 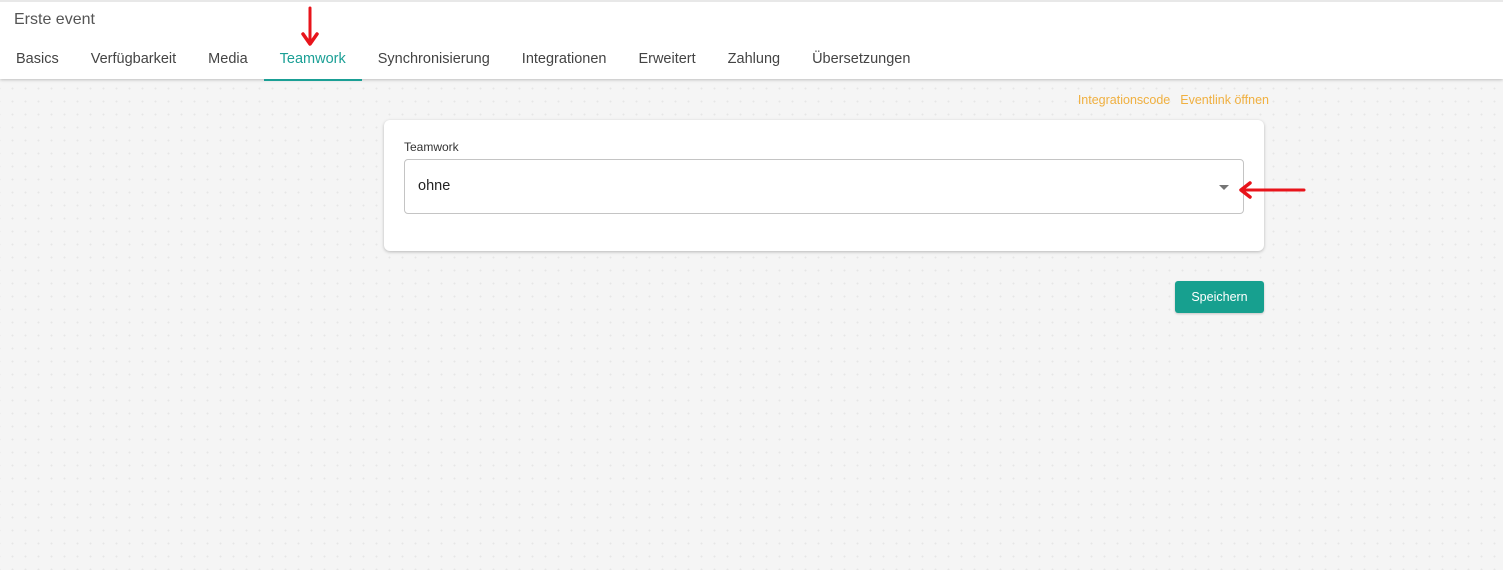 I want to click on annotation-arrow-down-icon, so click(x=310, y=26).